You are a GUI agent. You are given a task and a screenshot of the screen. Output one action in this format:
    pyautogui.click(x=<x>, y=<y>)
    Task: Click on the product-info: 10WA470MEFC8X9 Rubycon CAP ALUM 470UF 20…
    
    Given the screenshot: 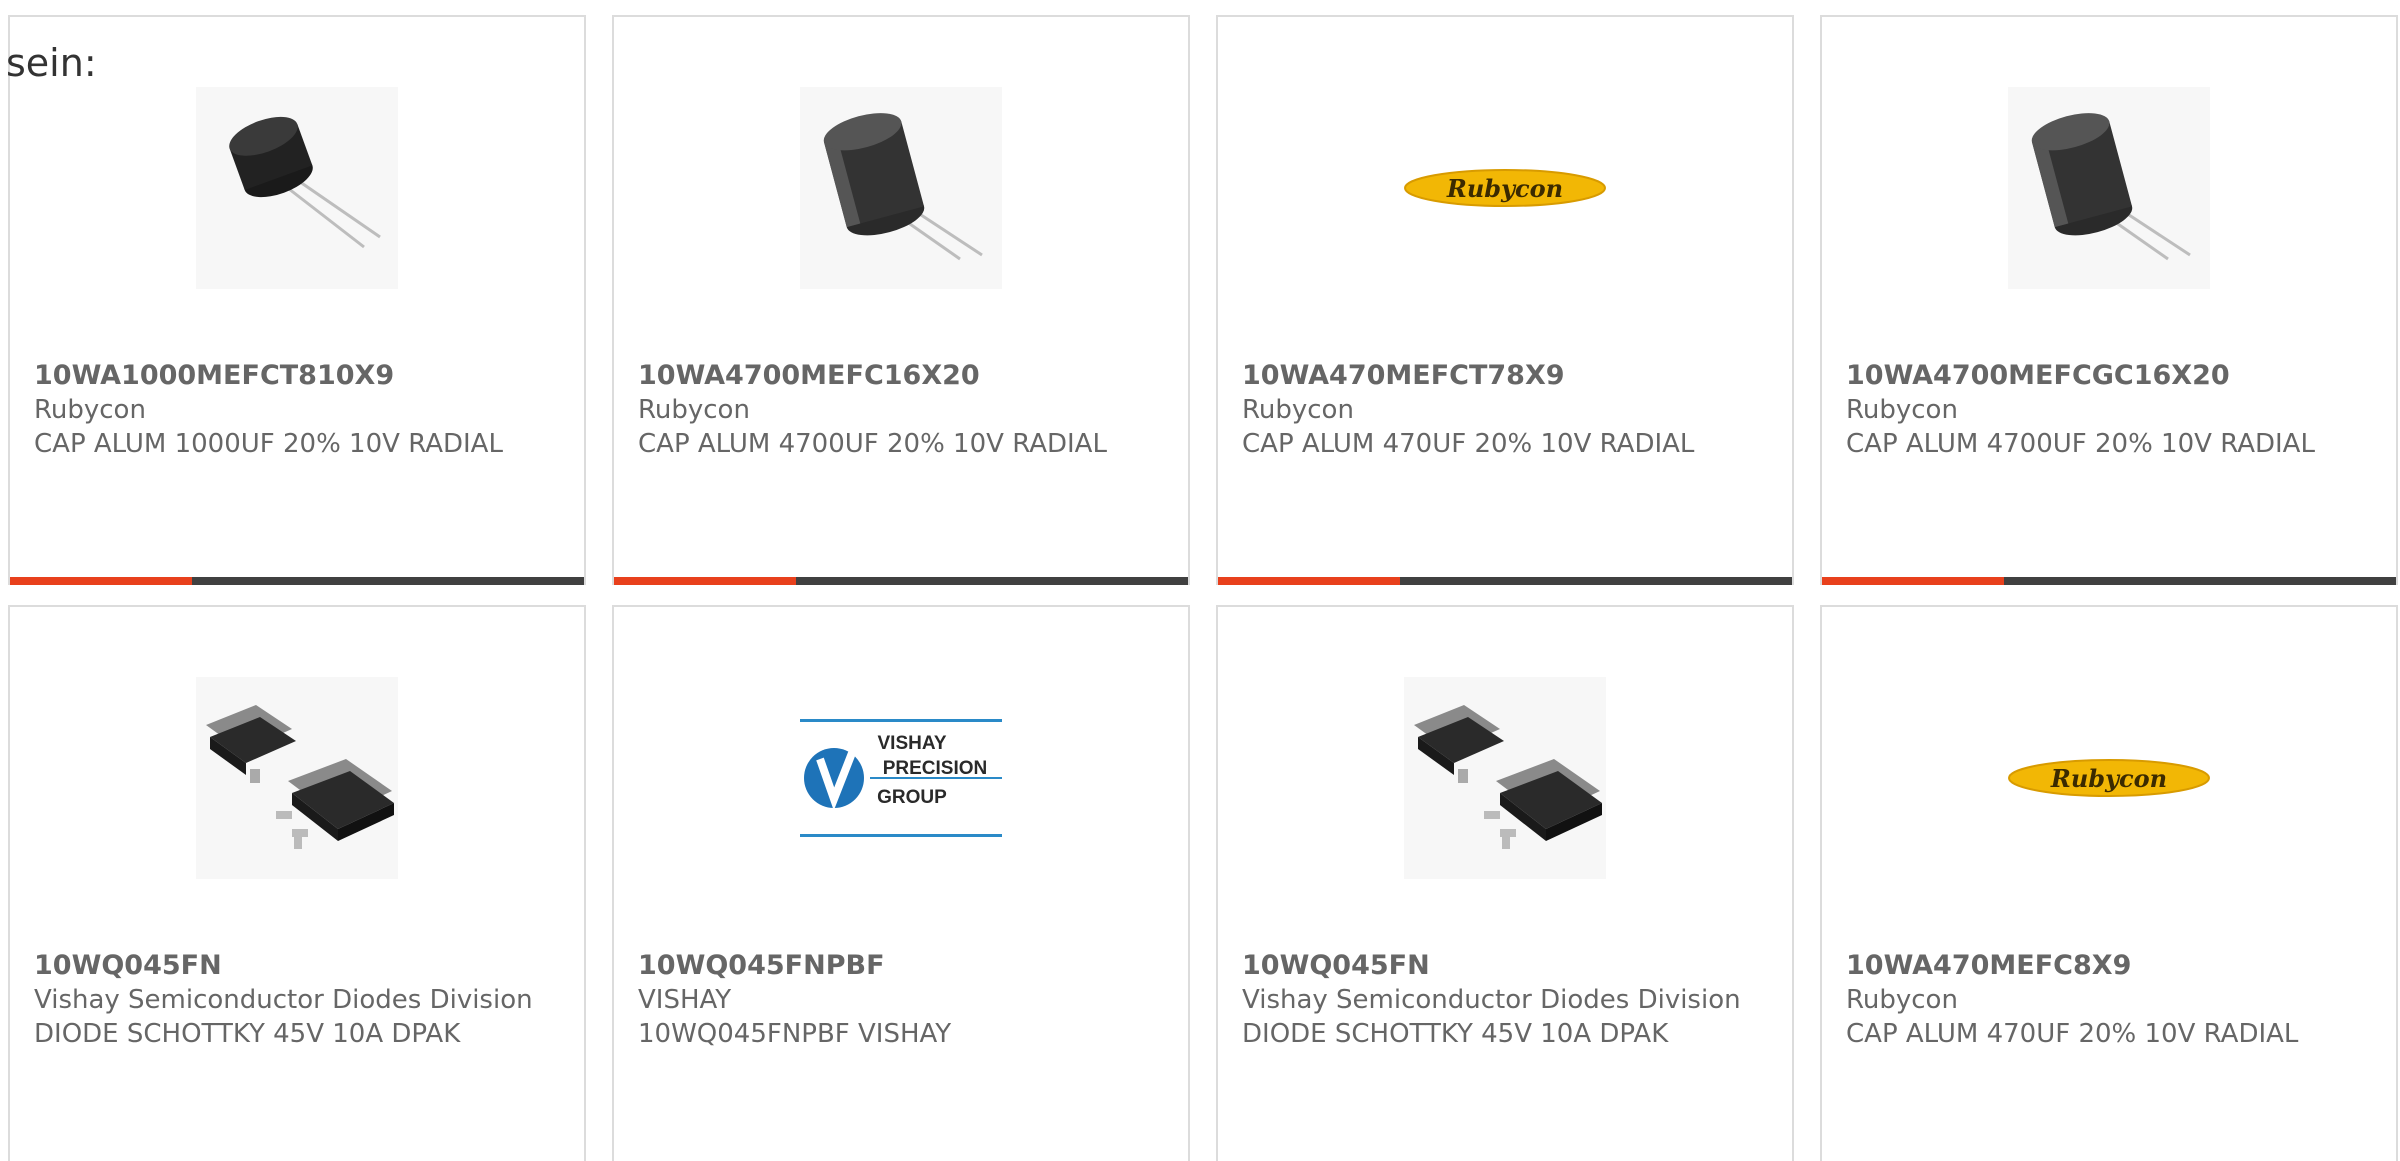 What is the action you would take?
    pyautogui.click(x=2111, y=1000)
    